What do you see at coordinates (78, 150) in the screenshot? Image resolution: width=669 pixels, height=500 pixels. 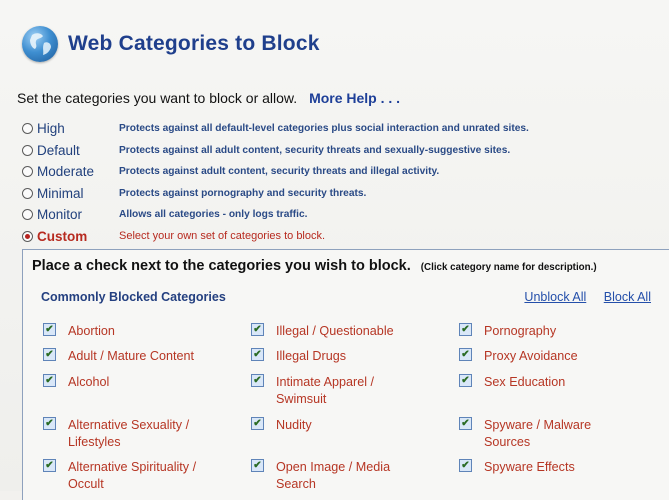 I see `level-name: Default` at bounding box center [78, 150].